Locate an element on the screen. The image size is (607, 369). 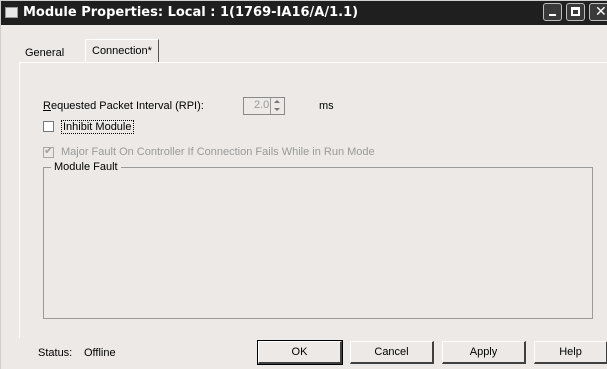
rpi-label: Requested Packet Interval (RPI): is located at coordinates (123, 106).